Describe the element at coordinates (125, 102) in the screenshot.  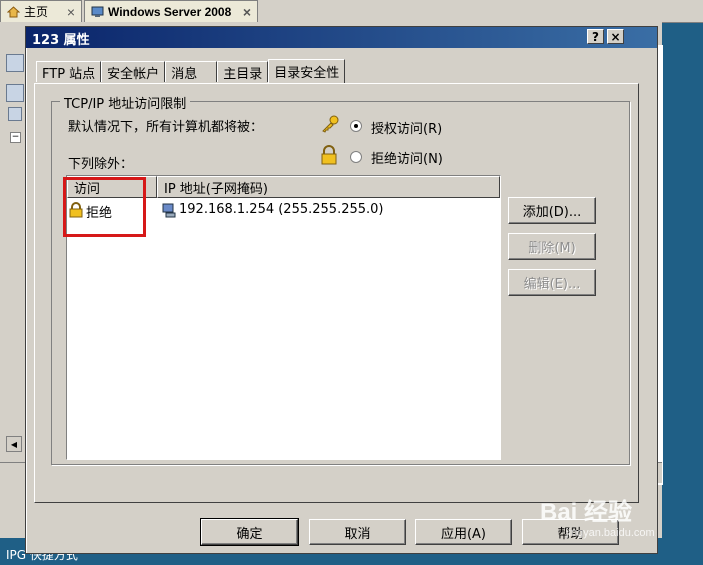
I see `group-title: TCP/IP 地址访问限制` at that location.